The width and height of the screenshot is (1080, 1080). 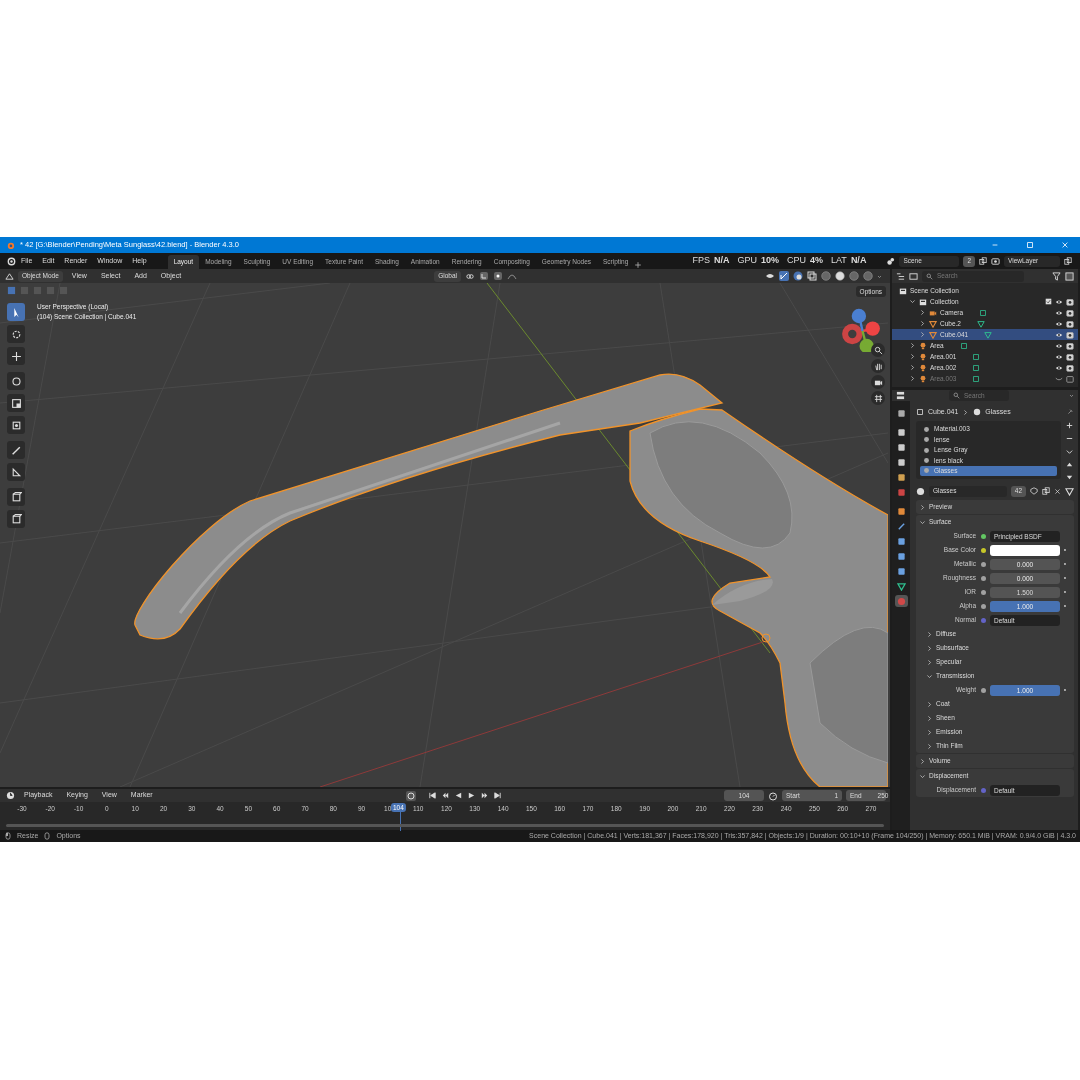 What do you see at coordinates (638, 265) in the screenshot?
I see `add-workspace-icon` at bounding box center [638, 265].